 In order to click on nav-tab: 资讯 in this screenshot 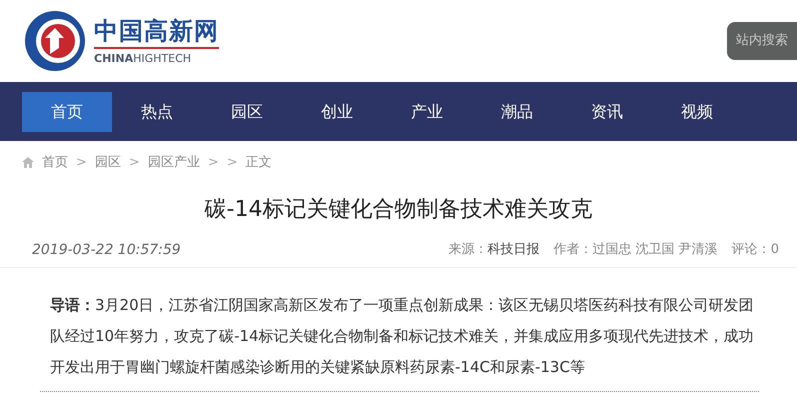, I will do `click(607, 112)`.